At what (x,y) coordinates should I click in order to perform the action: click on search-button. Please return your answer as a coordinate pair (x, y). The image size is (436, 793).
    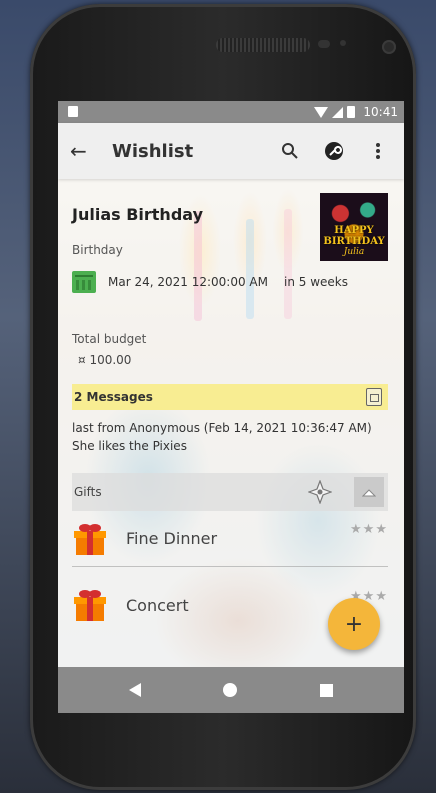
    Looking at the image, I should click on (290, 151).